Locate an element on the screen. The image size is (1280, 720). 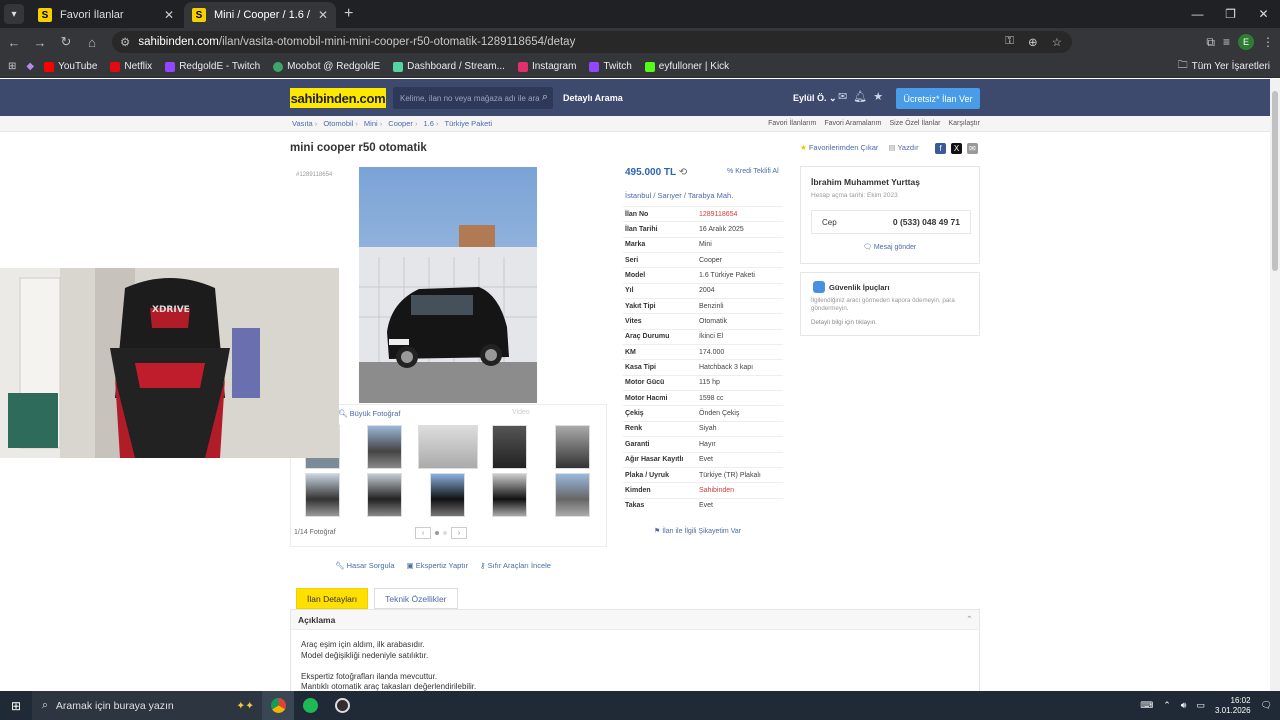
profile-avatar: E is located at coordinates (1246, 42).